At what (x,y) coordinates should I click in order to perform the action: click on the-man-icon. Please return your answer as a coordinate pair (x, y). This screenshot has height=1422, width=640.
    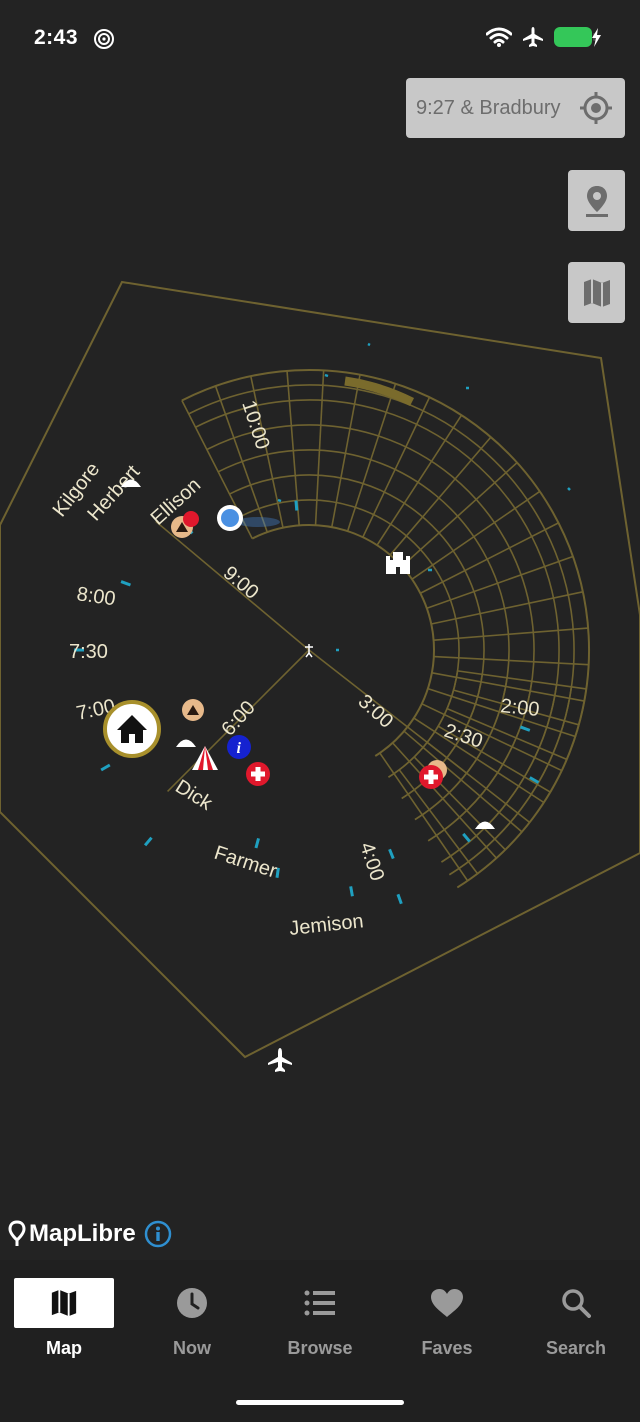
    Looking at the image, I should click on (309, 651).